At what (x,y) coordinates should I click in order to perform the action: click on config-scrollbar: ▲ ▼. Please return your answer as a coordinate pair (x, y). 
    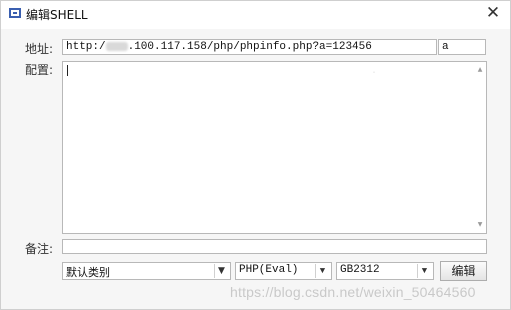
    Looking at the image, I should click on (480, 147).